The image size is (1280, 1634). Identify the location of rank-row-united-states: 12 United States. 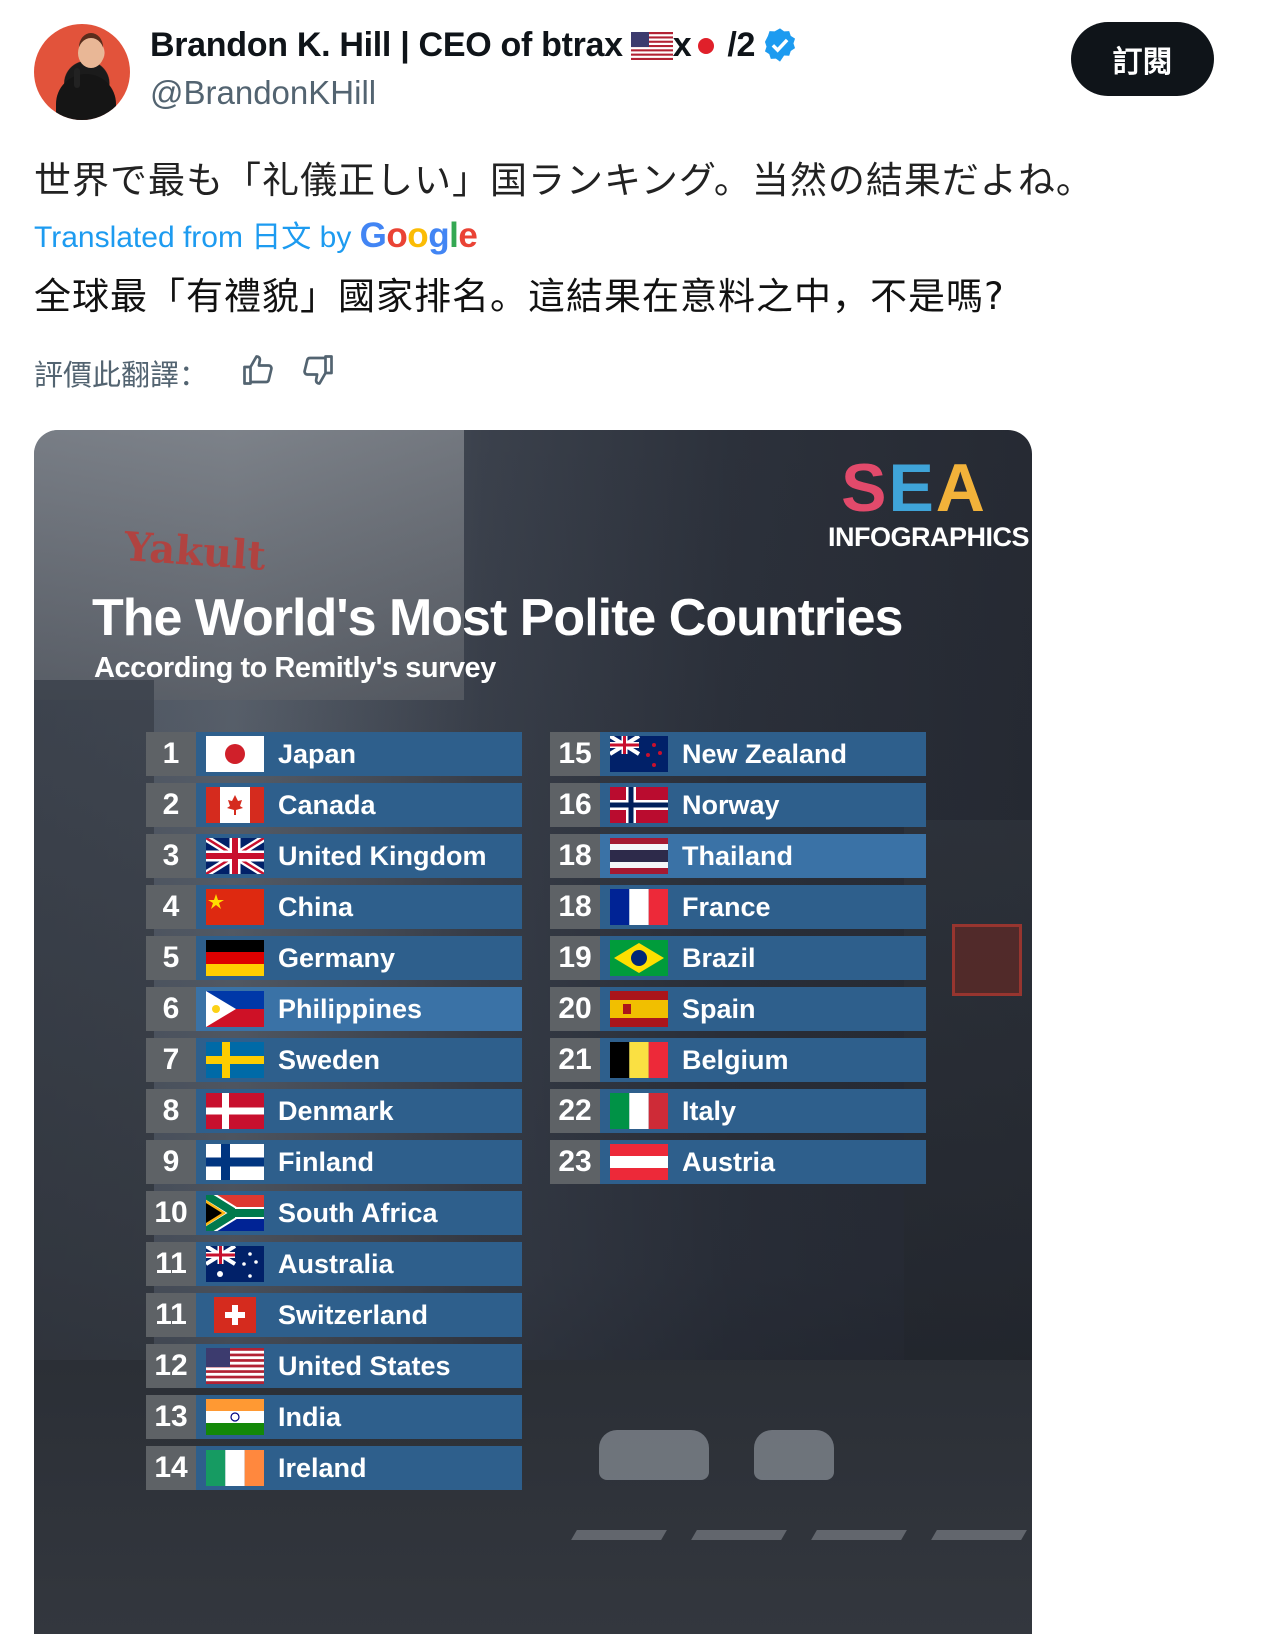
(334, 1366).